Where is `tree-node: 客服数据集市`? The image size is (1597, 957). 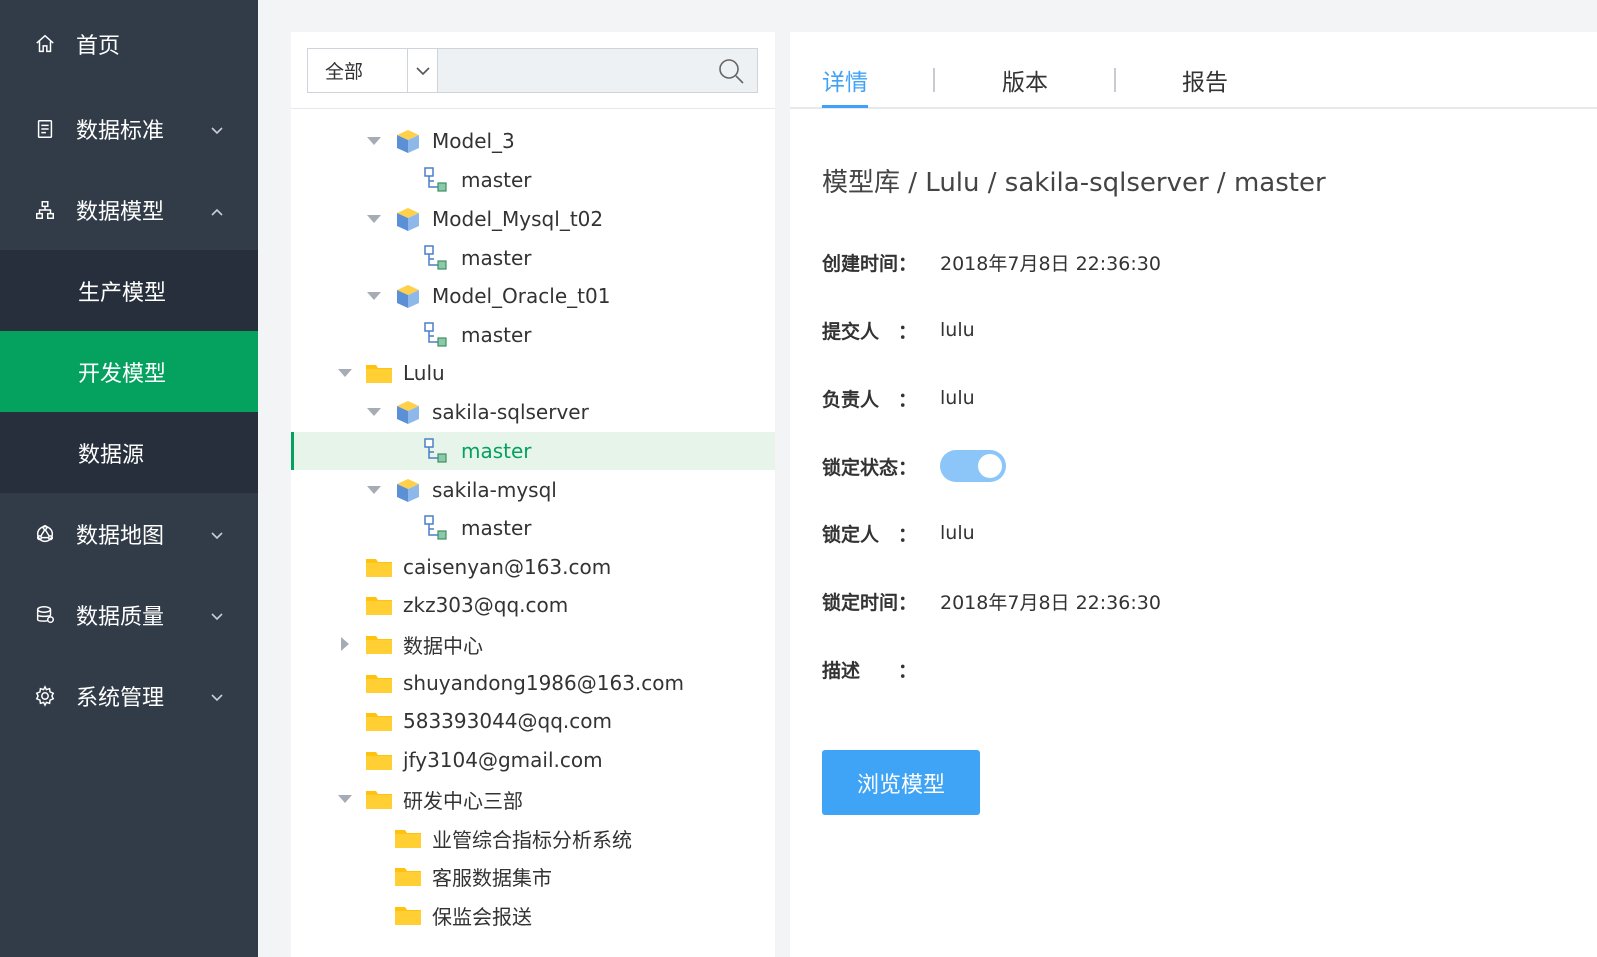 tree-node: 客服数据集市 is located at coordinates (533, 876).